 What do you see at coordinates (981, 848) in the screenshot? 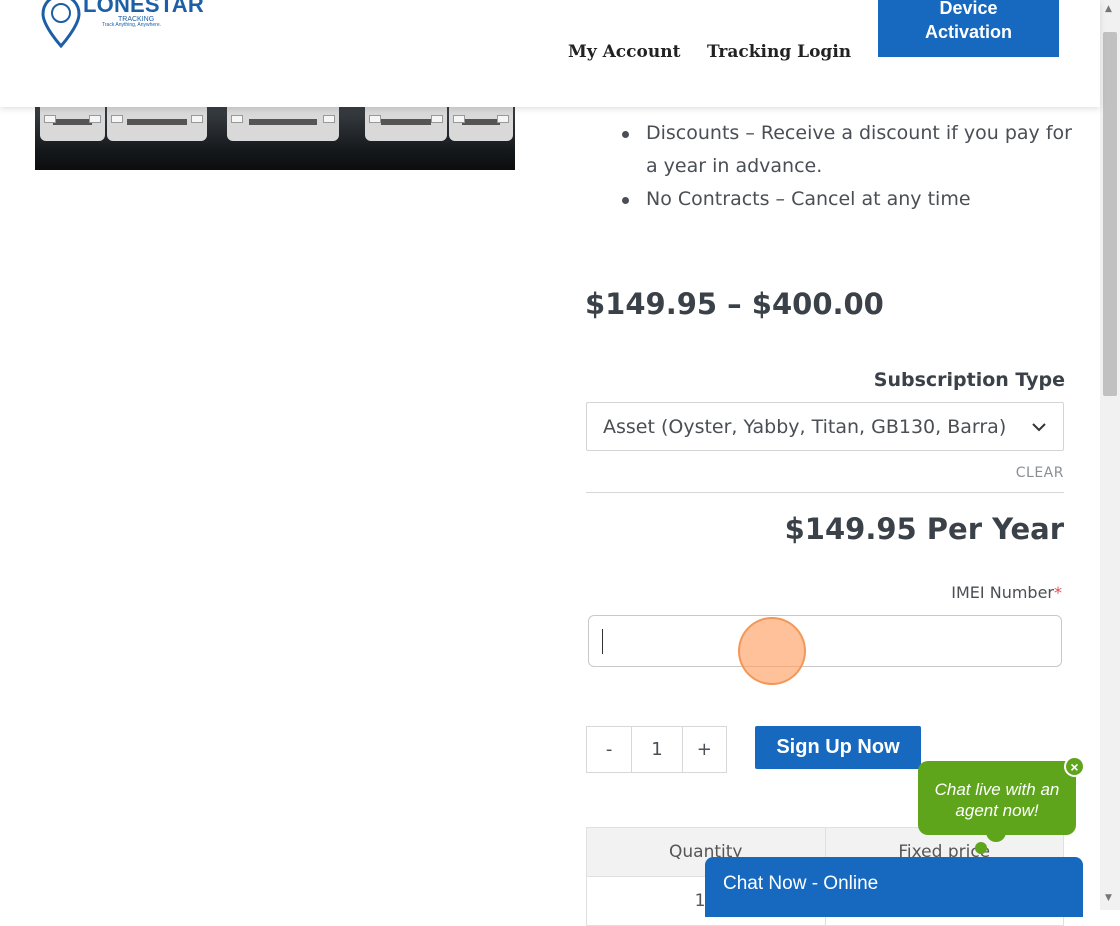
I see `chat-bubble-dot` at bounding box center [981, 848].